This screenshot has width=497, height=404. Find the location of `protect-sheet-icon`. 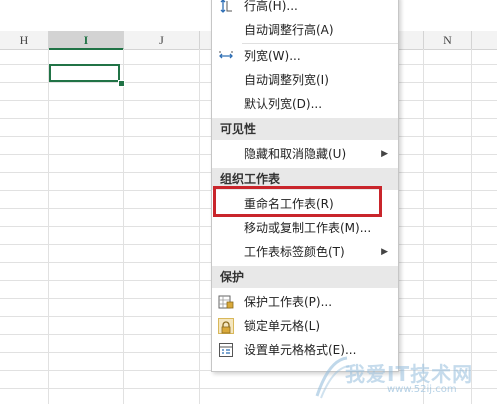

protect-sheet-icon is located at coordinates (226, 302).